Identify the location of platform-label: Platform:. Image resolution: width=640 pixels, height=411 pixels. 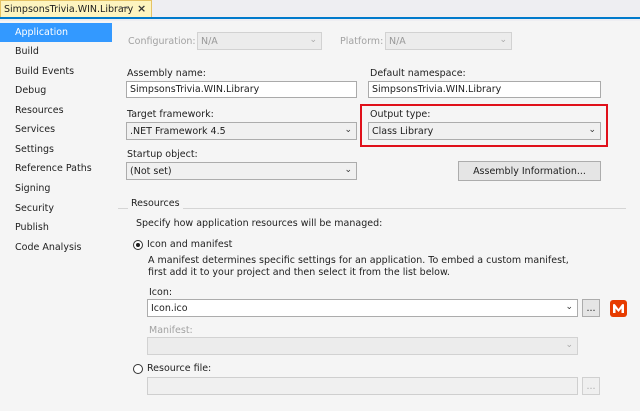
(362, 41).